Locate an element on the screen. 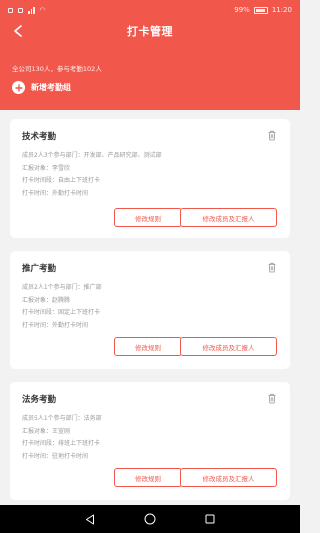  back-button is located at coordinates (18, 31).